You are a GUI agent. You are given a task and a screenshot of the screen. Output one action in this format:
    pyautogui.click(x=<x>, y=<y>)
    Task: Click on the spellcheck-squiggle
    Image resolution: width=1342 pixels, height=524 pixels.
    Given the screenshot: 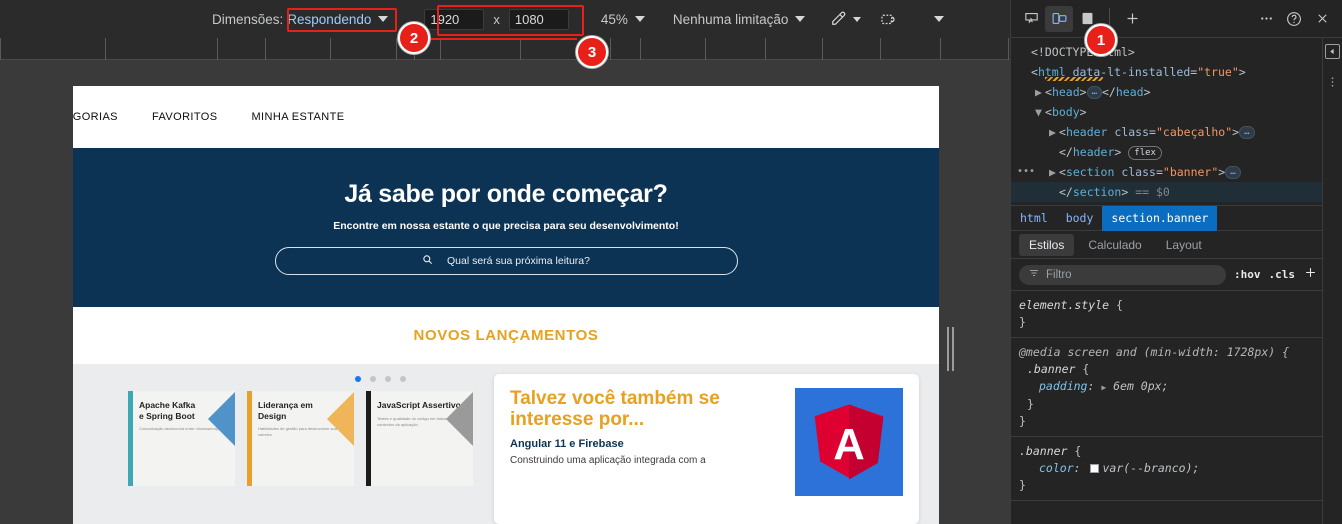 What is the action you would take?
    pyautogui.click(x=1074, y=79)
    